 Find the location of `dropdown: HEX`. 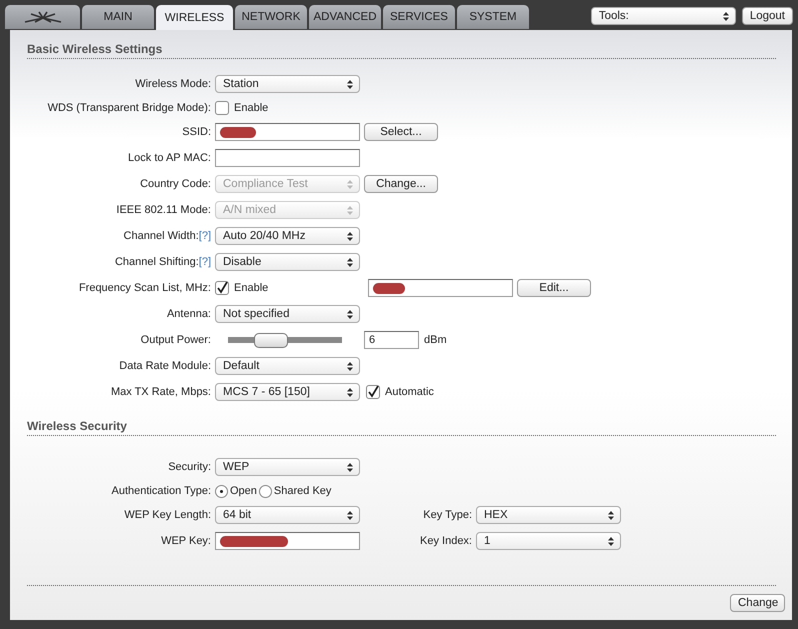

dropdown: HEX is located at coordinates (548, 515).